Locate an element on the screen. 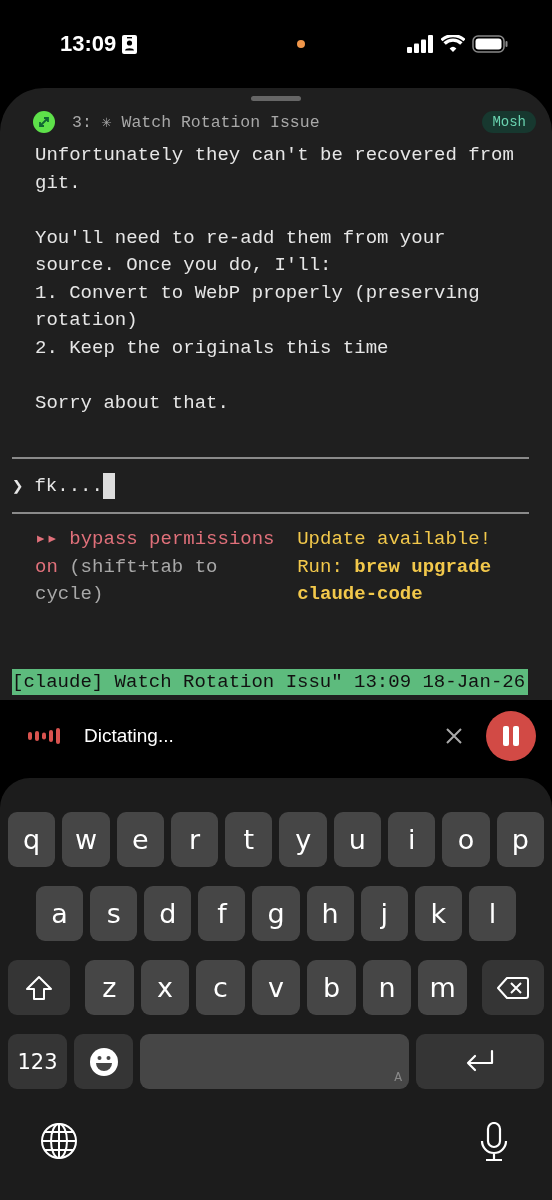 The width and height of the screenshot is (552, 1200). pause-button is located at coordinates (511, 736).